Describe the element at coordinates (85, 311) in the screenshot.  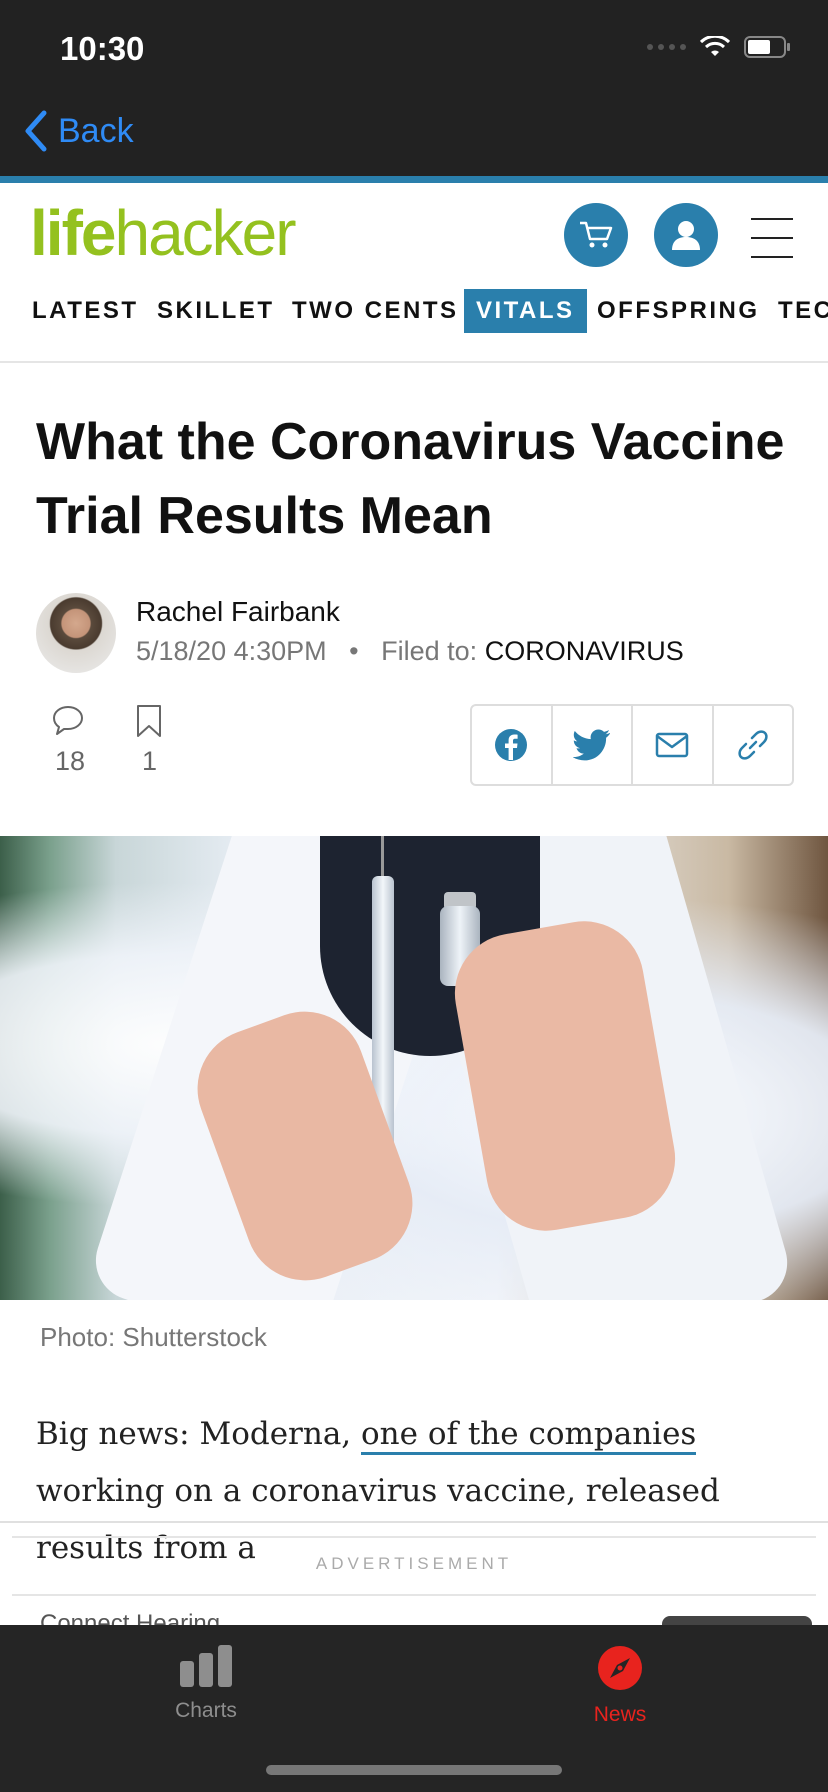
I see `section-tab-latest: LATEST` at that location.